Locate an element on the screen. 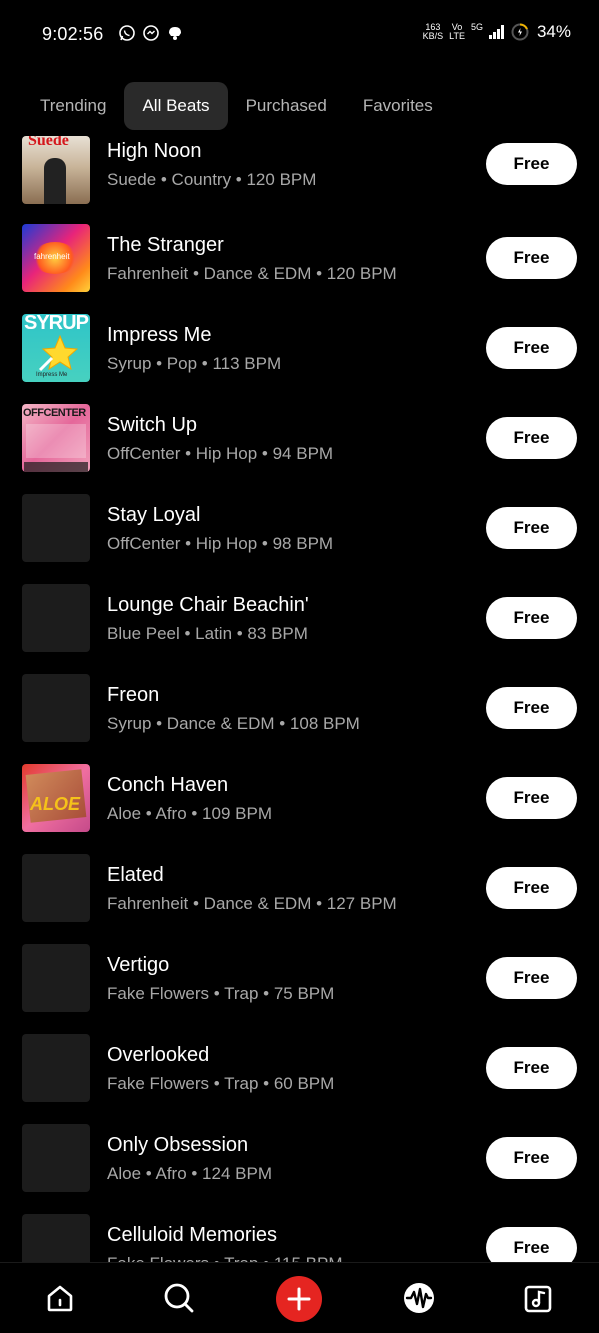  beat-meta: Fake Flowers • Trap • 115 BPM is located at coordinates (225, 1258).